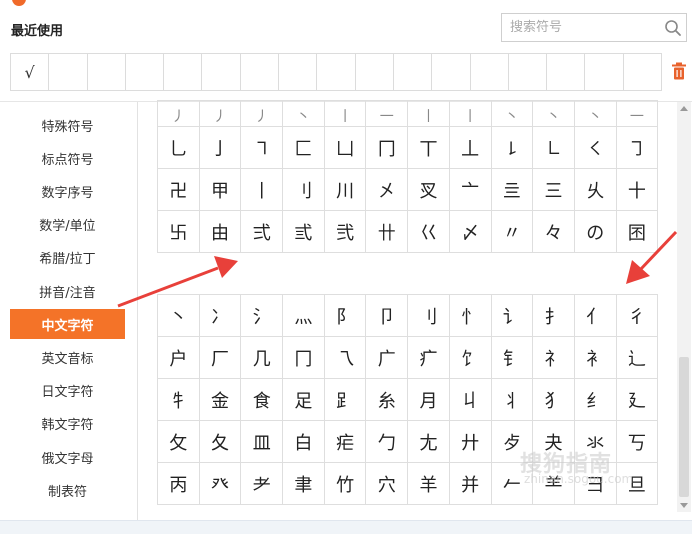  Describe the element at coordinates (684, 108) in the screenshot. I see `scroll-up-arrow-icon` at that location.